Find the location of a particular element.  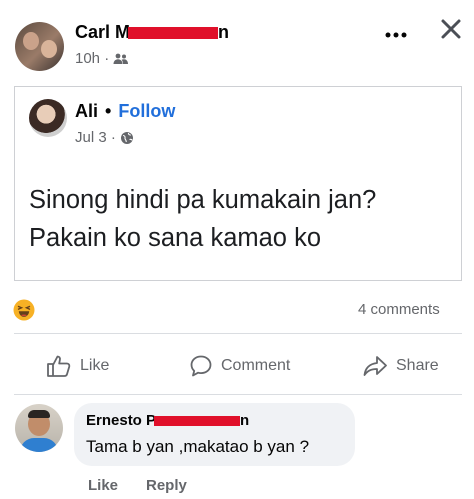

comments-count: 4 comments is located at coordinates (399, 309).